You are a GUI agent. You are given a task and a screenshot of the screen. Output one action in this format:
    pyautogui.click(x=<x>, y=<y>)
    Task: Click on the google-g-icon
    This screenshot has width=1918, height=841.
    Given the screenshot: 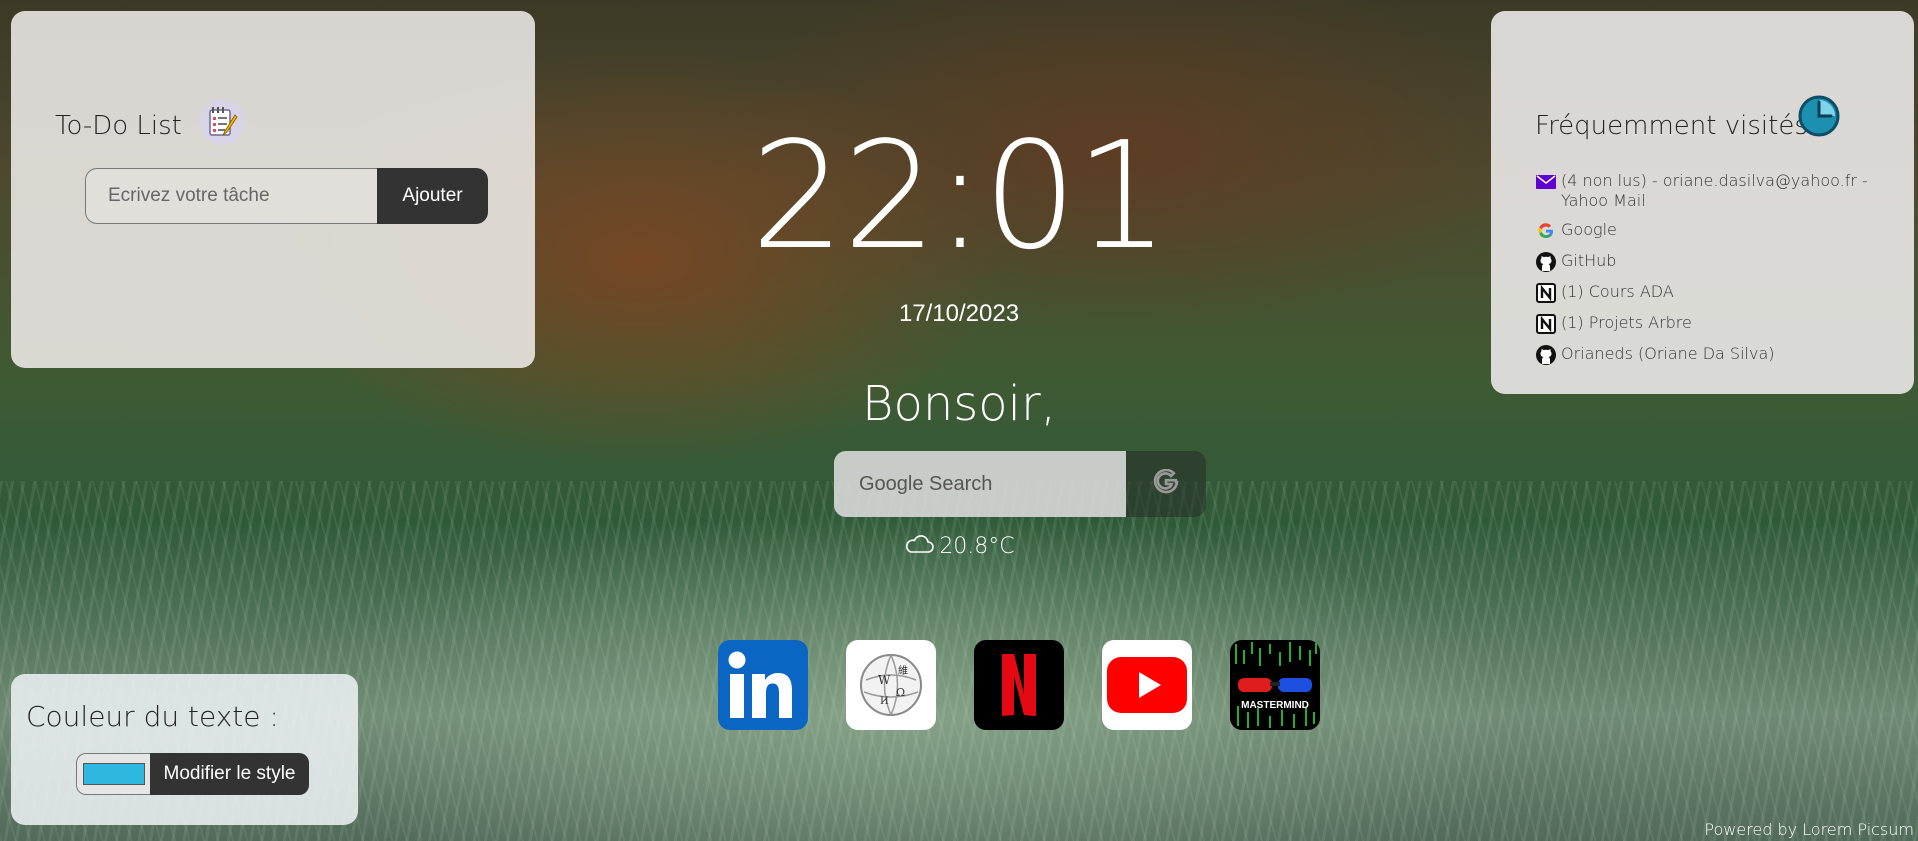 What is the action you would take?
    pyautogui.click(x=1166, y=484)
    